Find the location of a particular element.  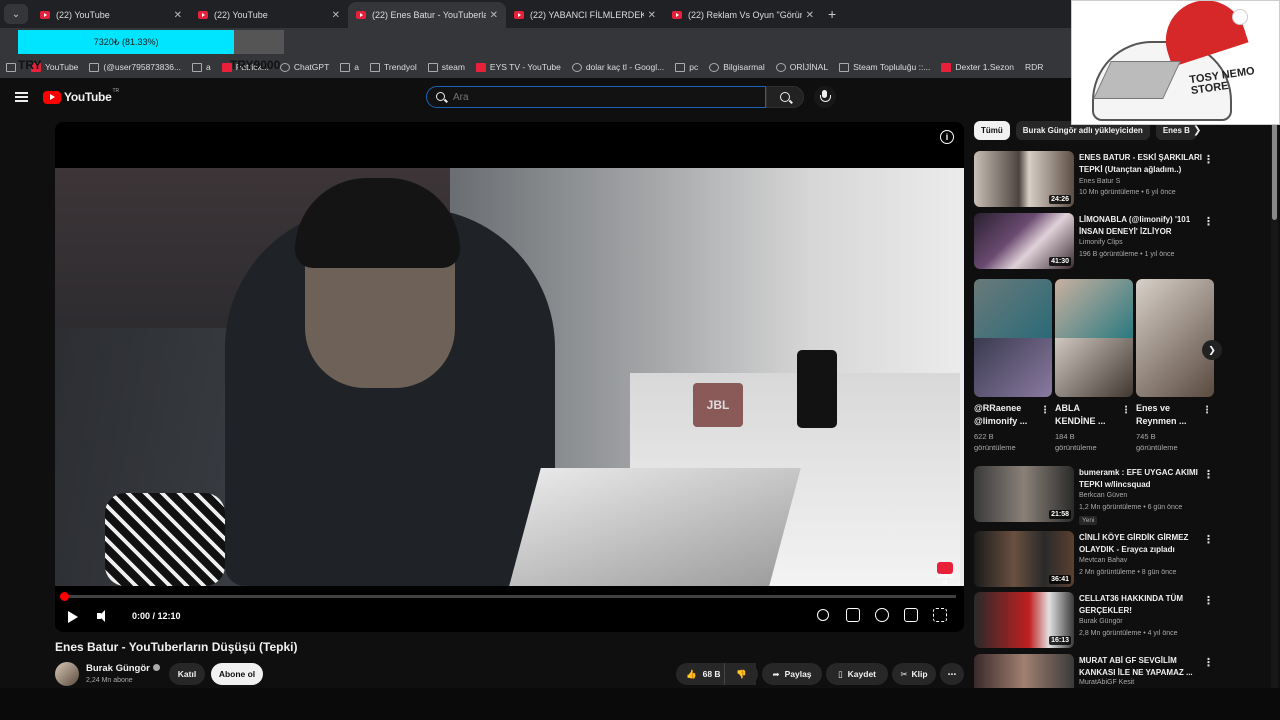

page-scrollbar is located at coordinates (1274, 384).